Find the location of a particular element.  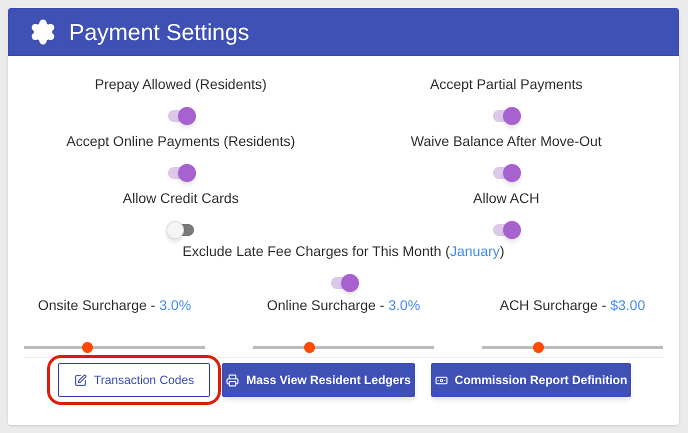

action-button: Transaction Codes is located at coordinates (134, 380).